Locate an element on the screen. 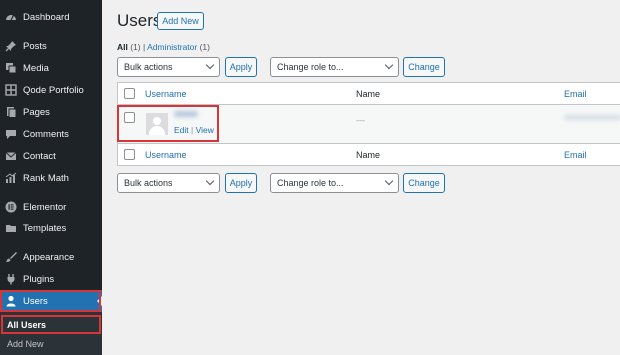 Image resolution: width=620 pixels, height=355 pixels. select-all-checkbox-bottom is located at coordinates (129, 154).